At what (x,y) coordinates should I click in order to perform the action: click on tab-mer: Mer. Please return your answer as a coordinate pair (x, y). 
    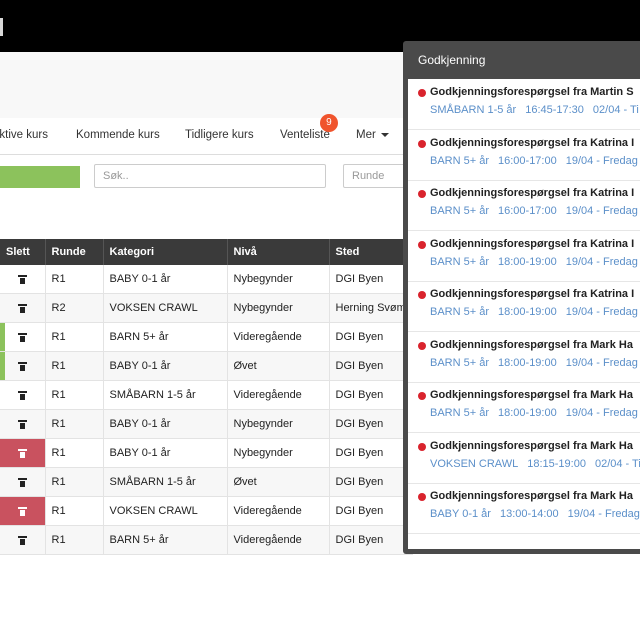
    Looking at the image, I should click on (372, 135).